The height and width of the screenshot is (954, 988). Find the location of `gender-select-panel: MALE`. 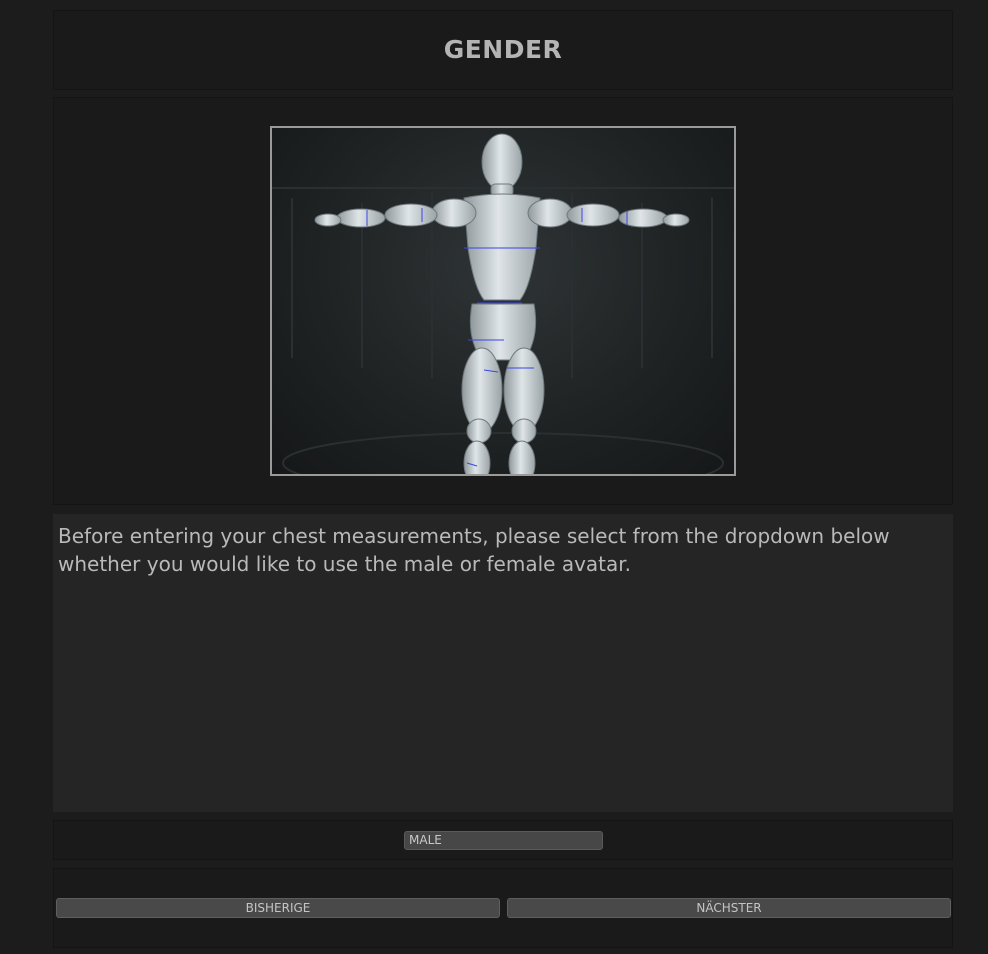

gender-select-panel: MALE is located at coordinates (503, 840).